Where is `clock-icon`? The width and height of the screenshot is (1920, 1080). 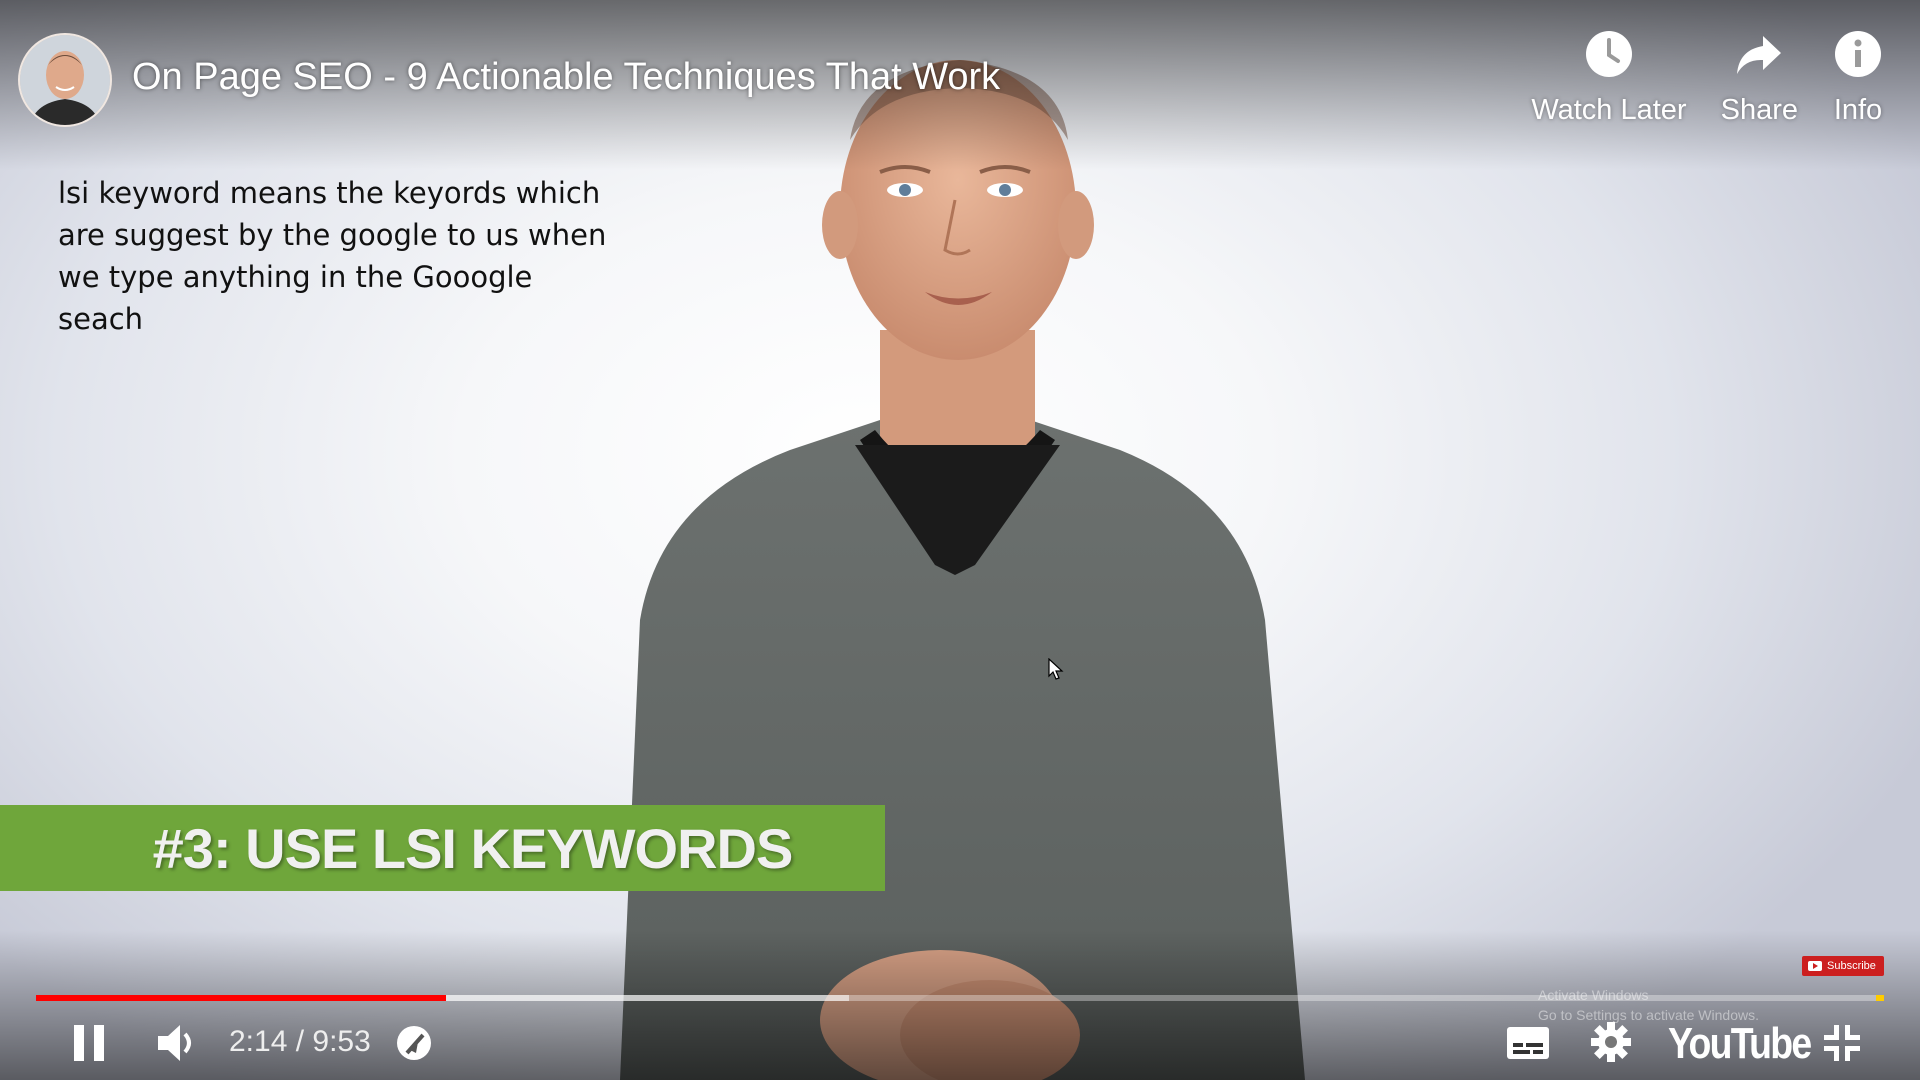
clock-icon is located at coordinates (1608, 54).